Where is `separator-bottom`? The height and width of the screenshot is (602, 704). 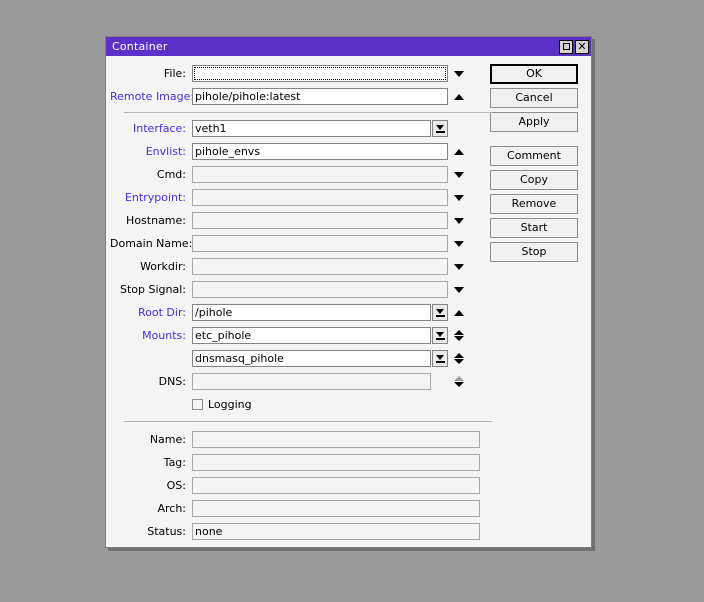
separator-bottom is located at coordinates (308, 421).